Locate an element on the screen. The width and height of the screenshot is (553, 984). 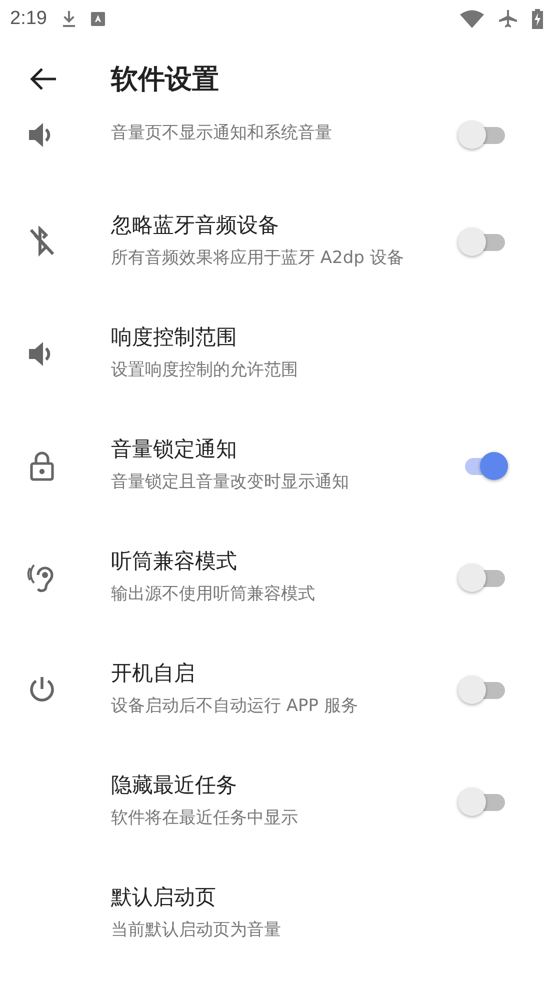
setting-description: 当前默认启动页为音量 is located at coordinates (196, 930).